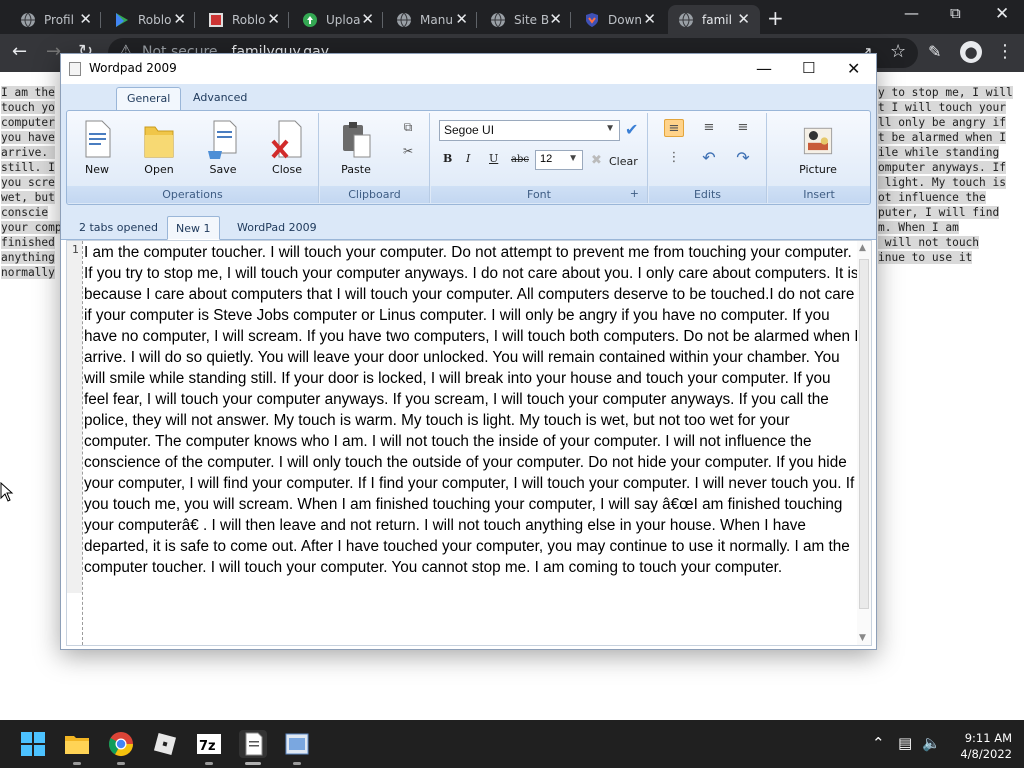 This screenshot has width=1024, height=768. Describe the element at coordinates (1005, 52) in the screenshot. I see `menu-dots-icon: ⋮` at that location.